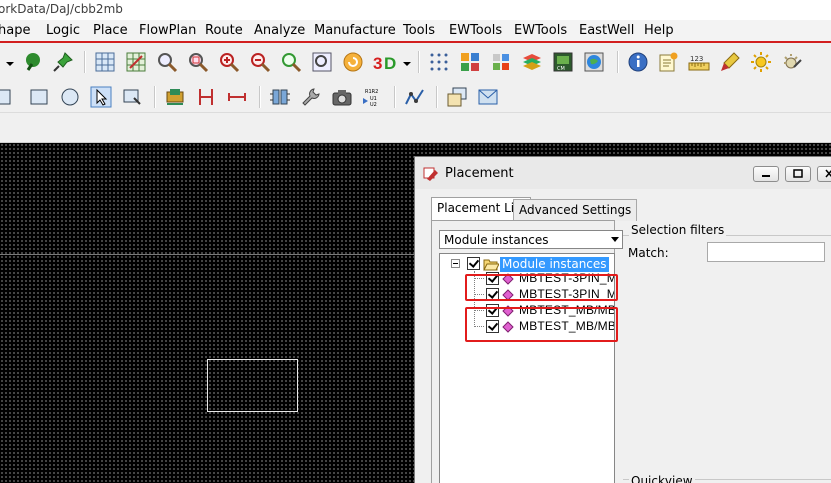 The width and height of the screenshot is (831, 483). Describe the element at coordinates (39, 97) in the screenshot. I see `rectangle-icon` at that location.